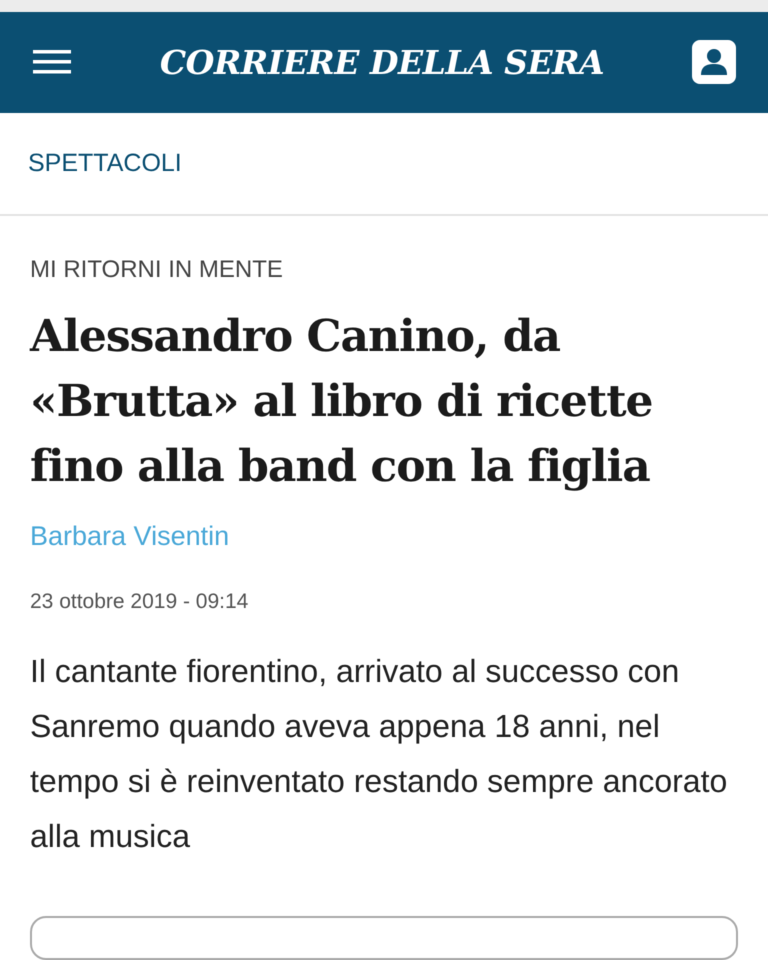 The image size is (768, 960). Describe the element at coordinates (157, 270) in the screenshot. I see `article-kicker: MI RITORNI IN MENTE` at that location.